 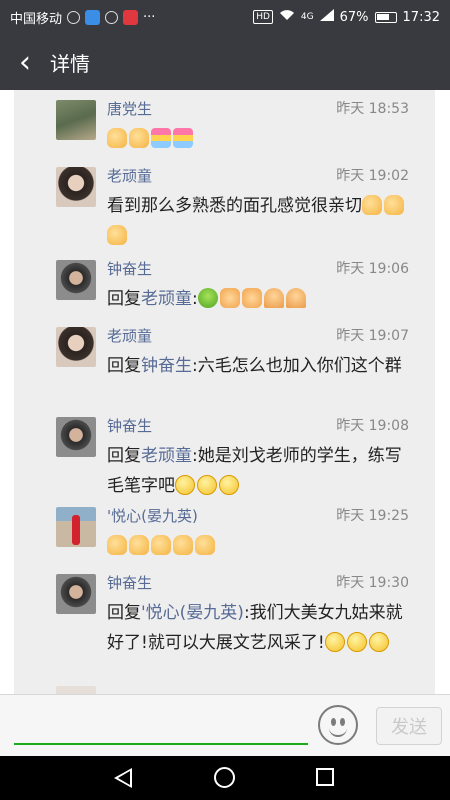 I want to click on comment-time: 昨天 19:07, so click(x=372, y=336).